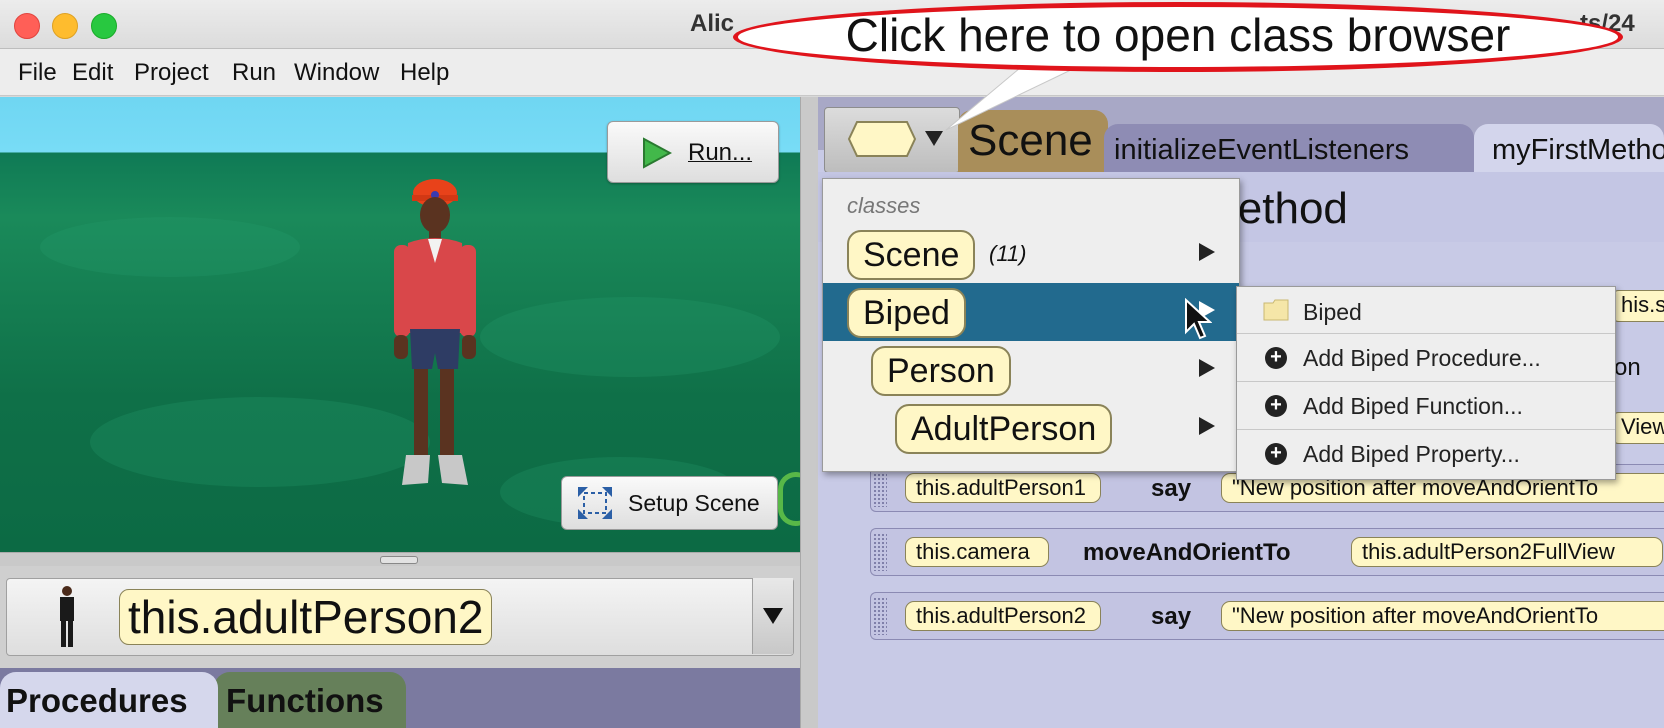 The height and width of the screenshot is (728, 1664). I want to click on play-icon, so click(657, 153).